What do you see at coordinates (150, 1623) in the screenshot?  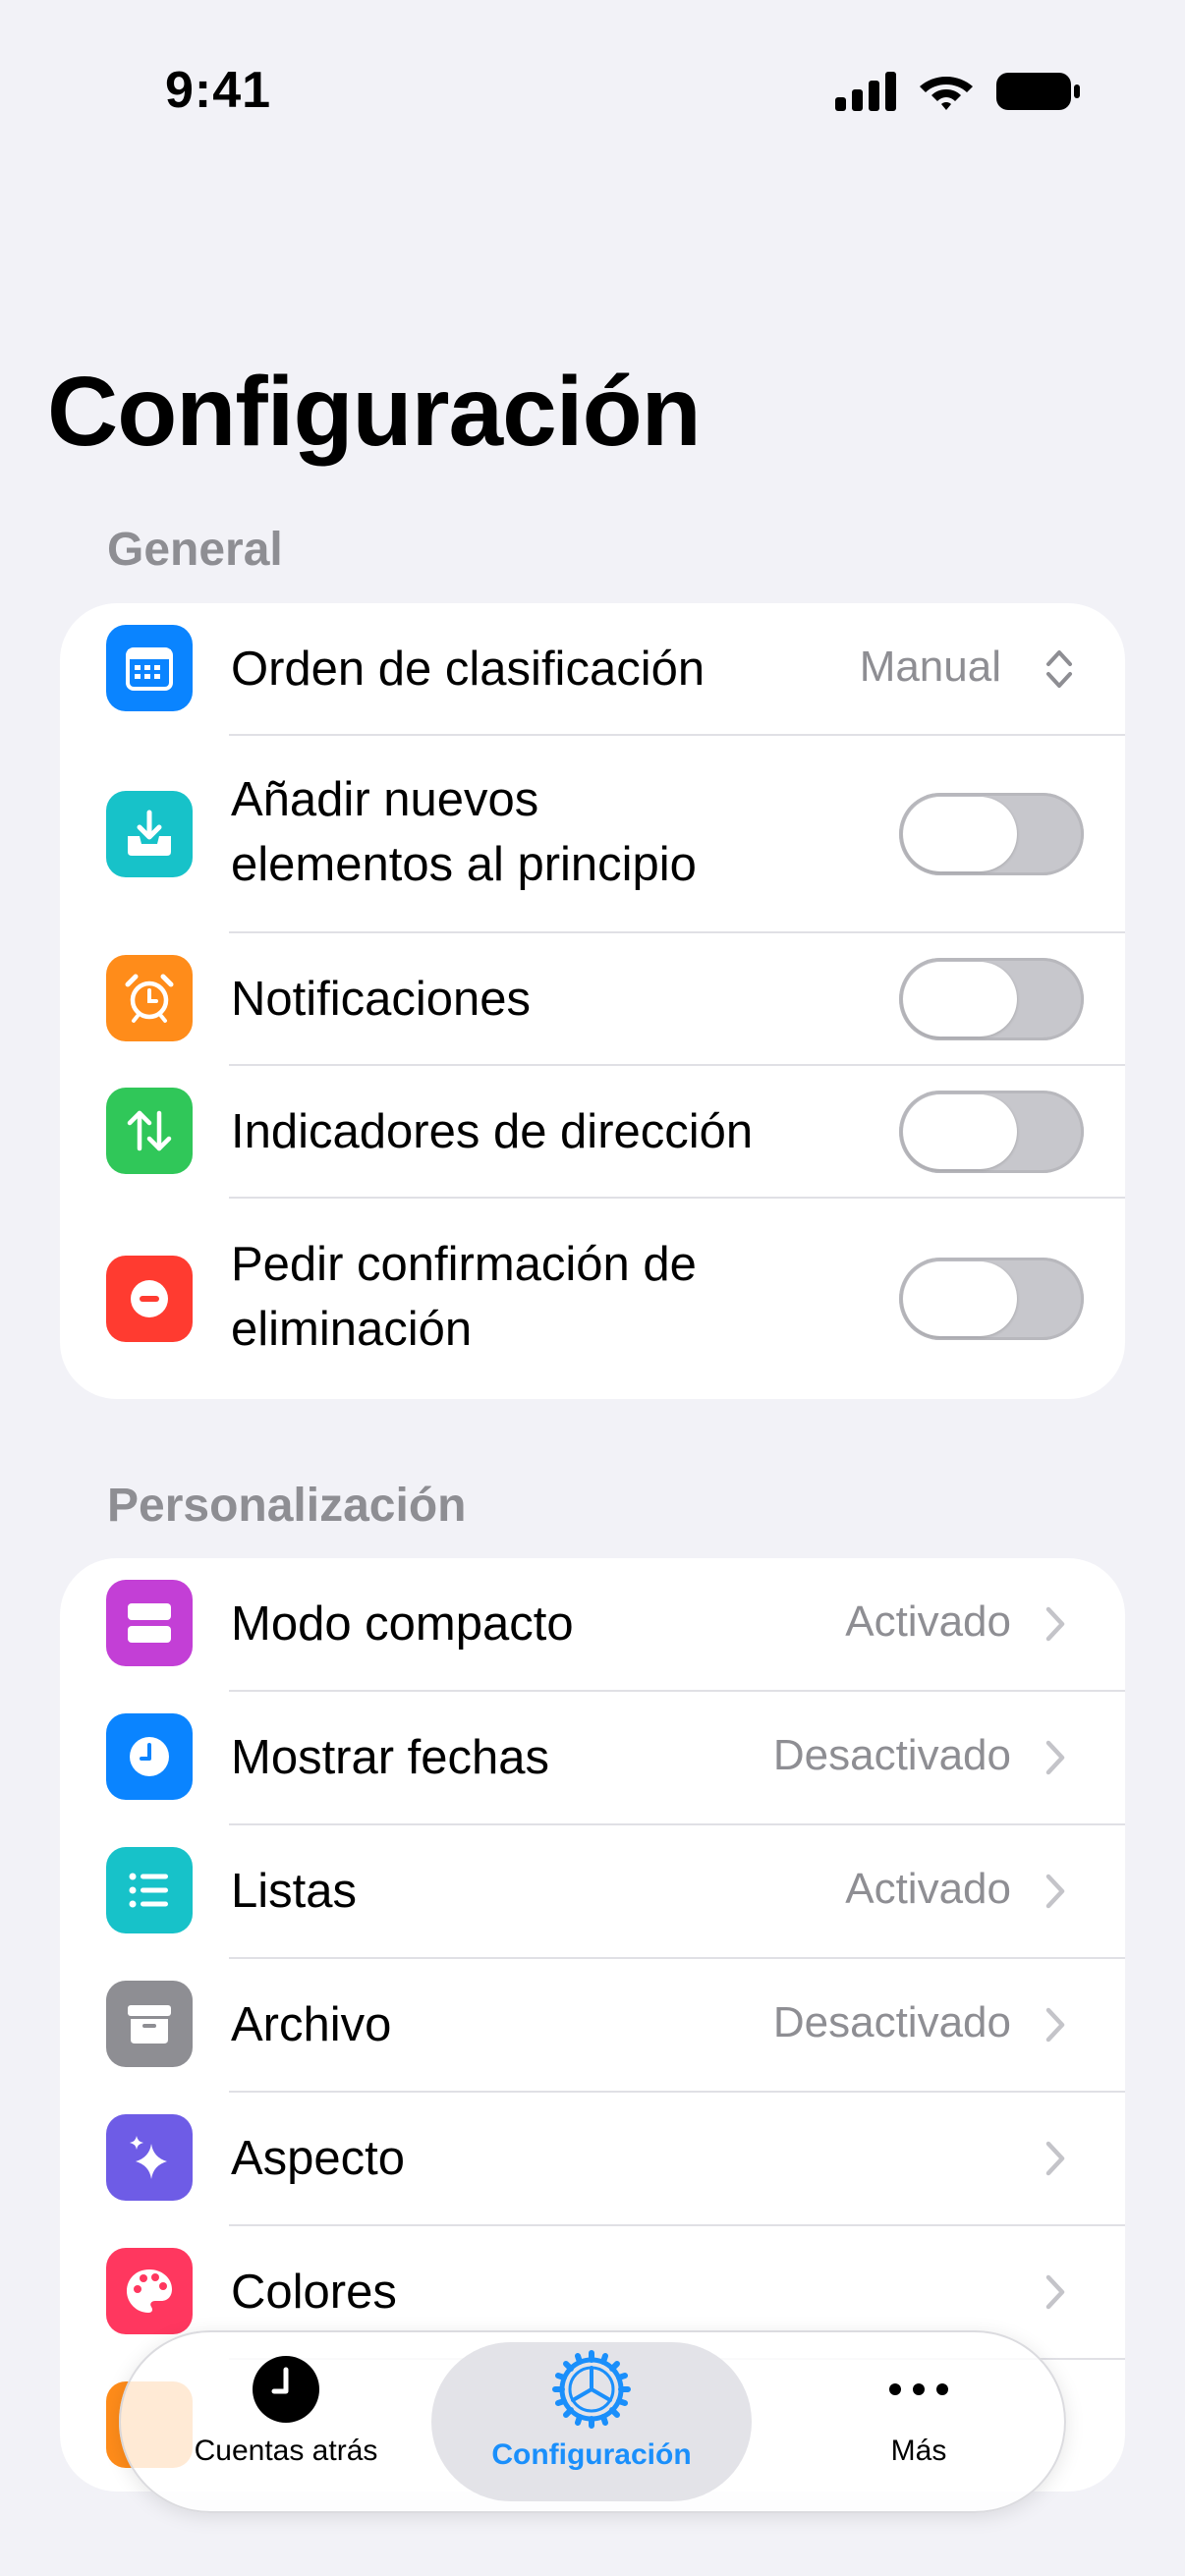 I see `compact-rows-icon` at bounding box center [150, 1623].